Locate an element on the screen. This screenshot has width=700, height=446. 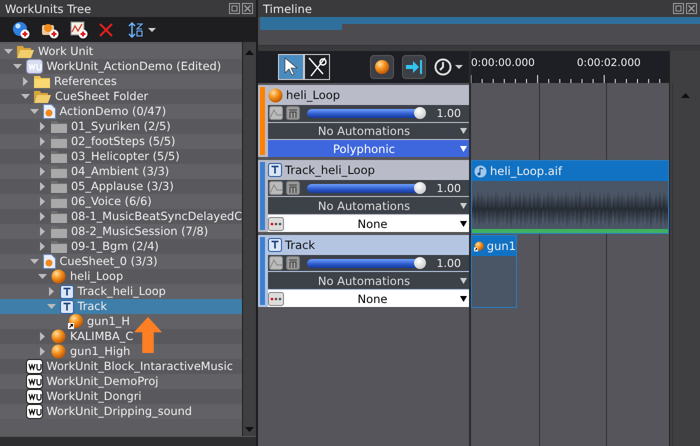
scissors-tool is located at coordinates (317, 67).